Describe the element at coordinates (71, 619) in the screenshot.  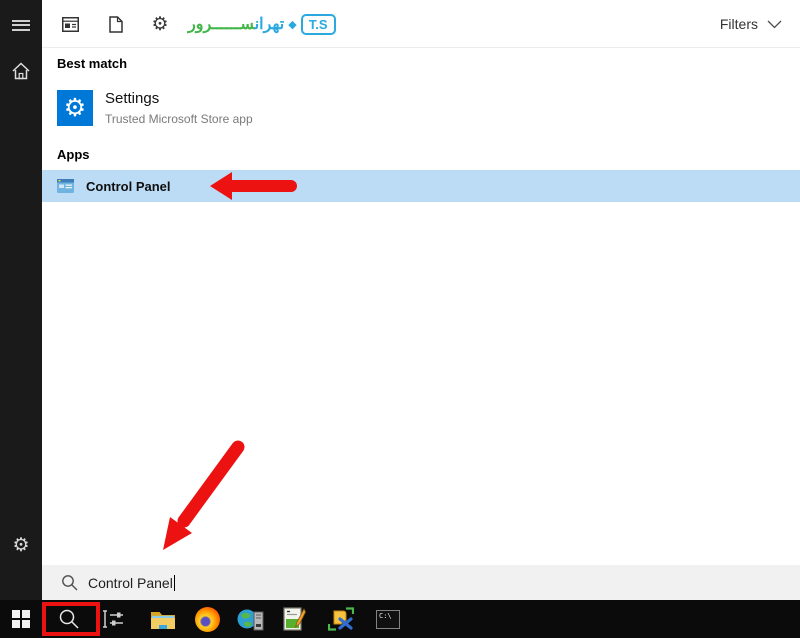
I see `red-highlight-box-search-button` at that location.